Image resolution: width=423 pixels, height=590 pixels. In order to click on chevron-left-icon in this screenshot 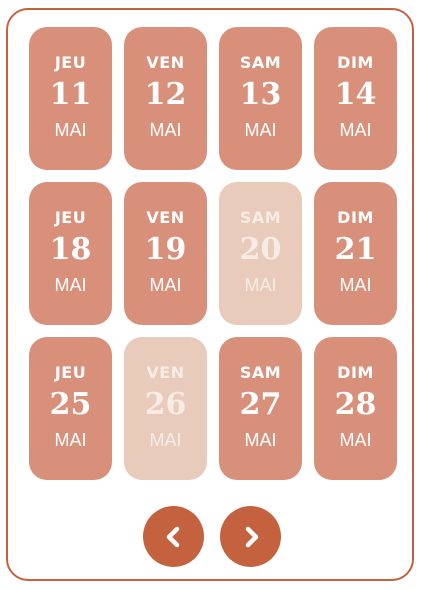, I will do `click(172, 536)`.